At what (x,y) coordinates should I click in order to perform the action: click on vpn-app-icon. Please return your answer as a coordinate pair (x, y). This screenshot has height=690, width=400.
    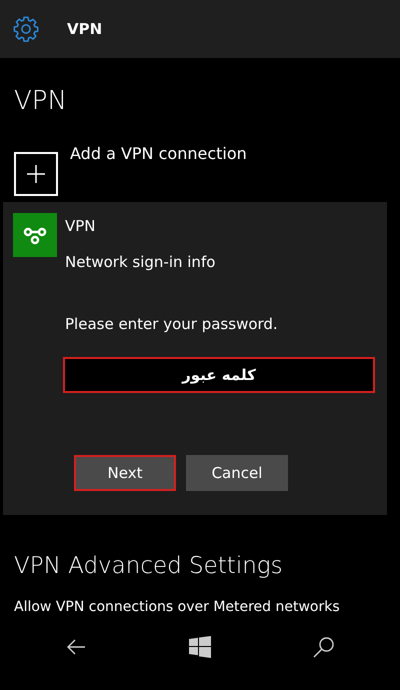
    Looking at the image, I should click on (35, 235).